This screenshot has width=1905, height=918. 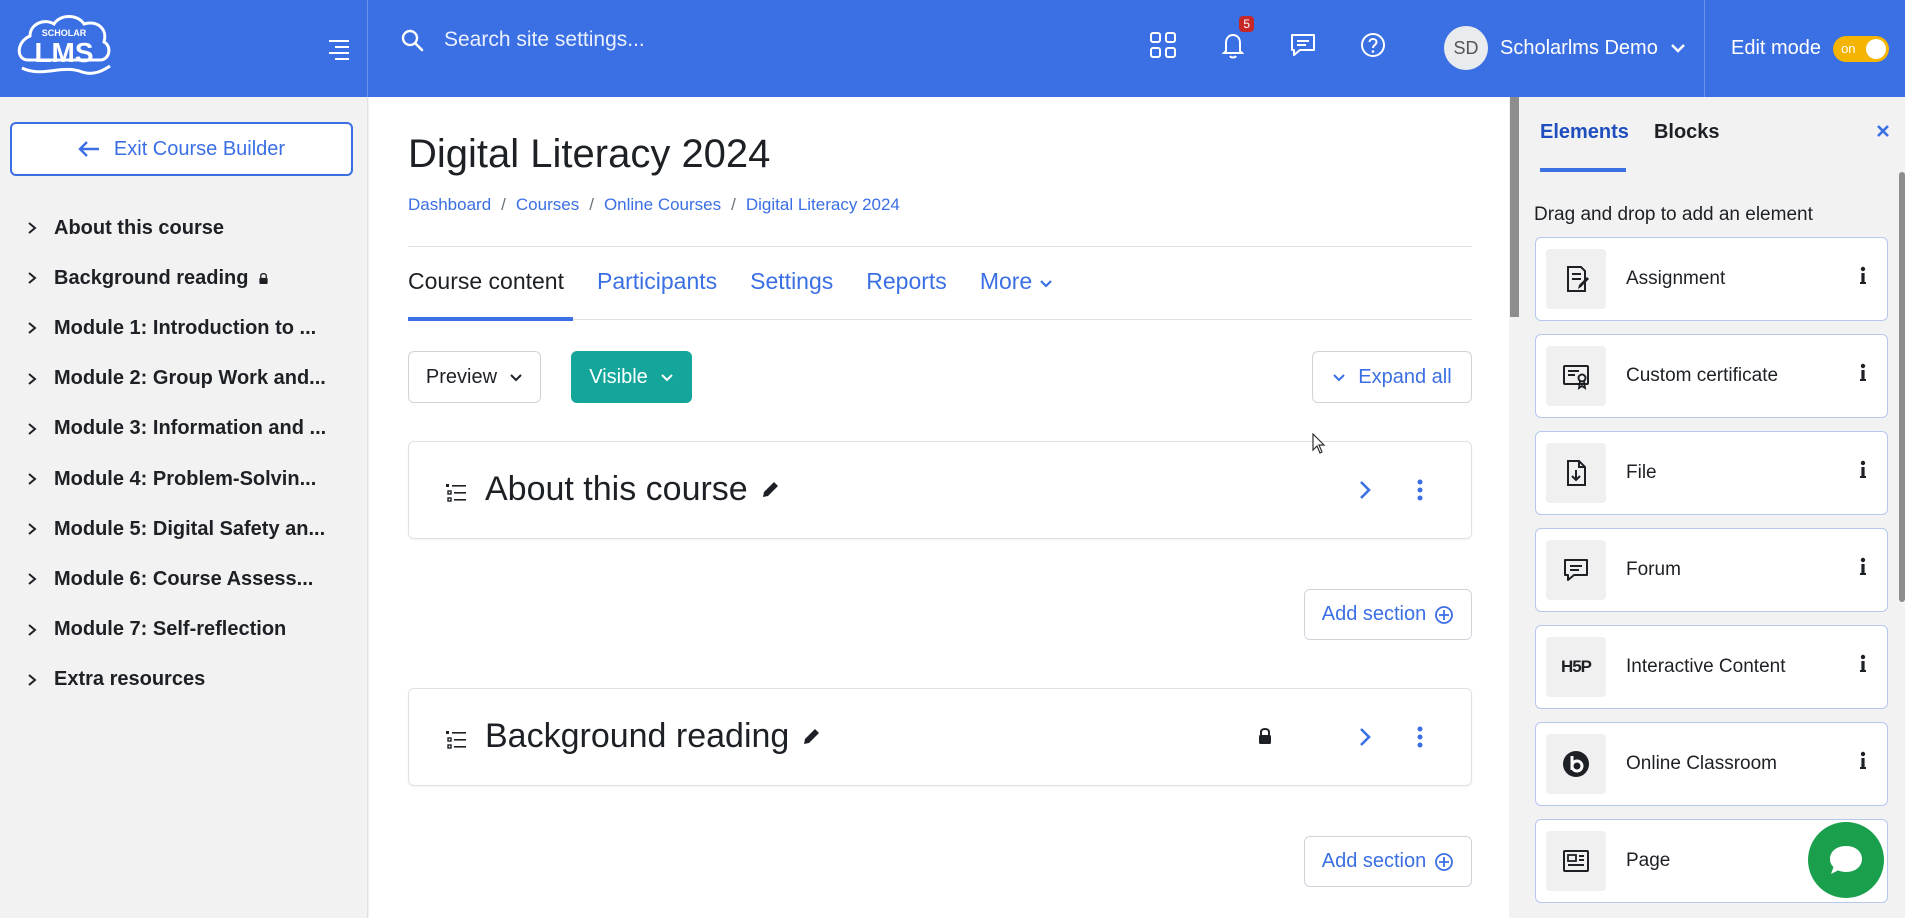 I want to click on edit-mode-area: Edit mode on, so click(x=1797, y=48).